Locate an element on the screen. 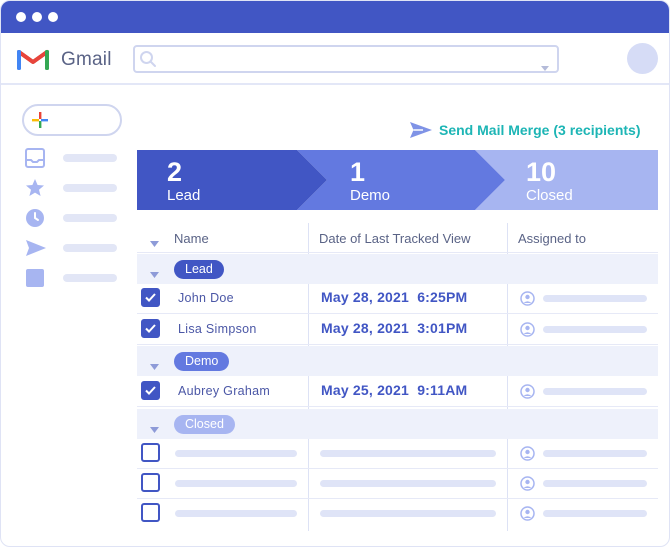 This screenshot has height=547, width=670. table-row: Lisa Simpson May 28, 2021 3:01PM is located at coordinates (397, 330).